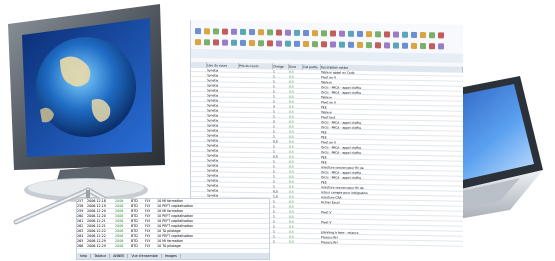  What do you see at coordinates (134, 246) in the screenshot?
I see `table-cell: BTD` at bounding box center [134, 246].